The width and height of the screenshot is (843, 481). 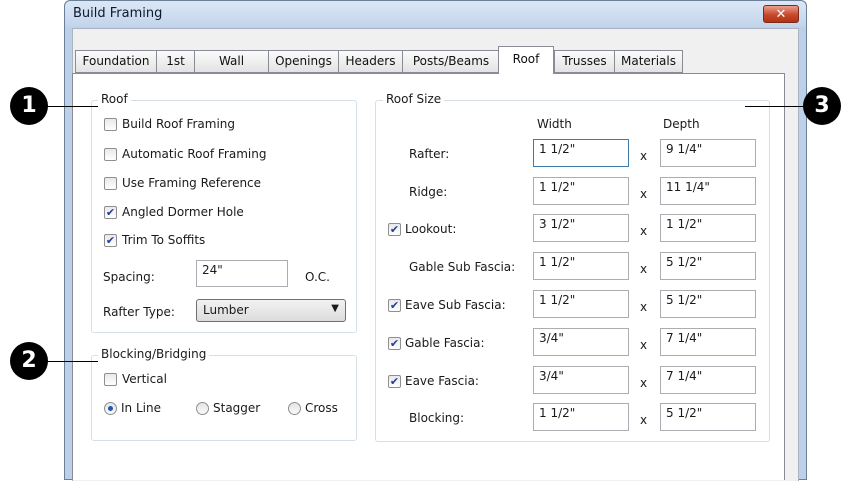 I want to click on ridge-label: Ridge:, so click(x=428, y=192).